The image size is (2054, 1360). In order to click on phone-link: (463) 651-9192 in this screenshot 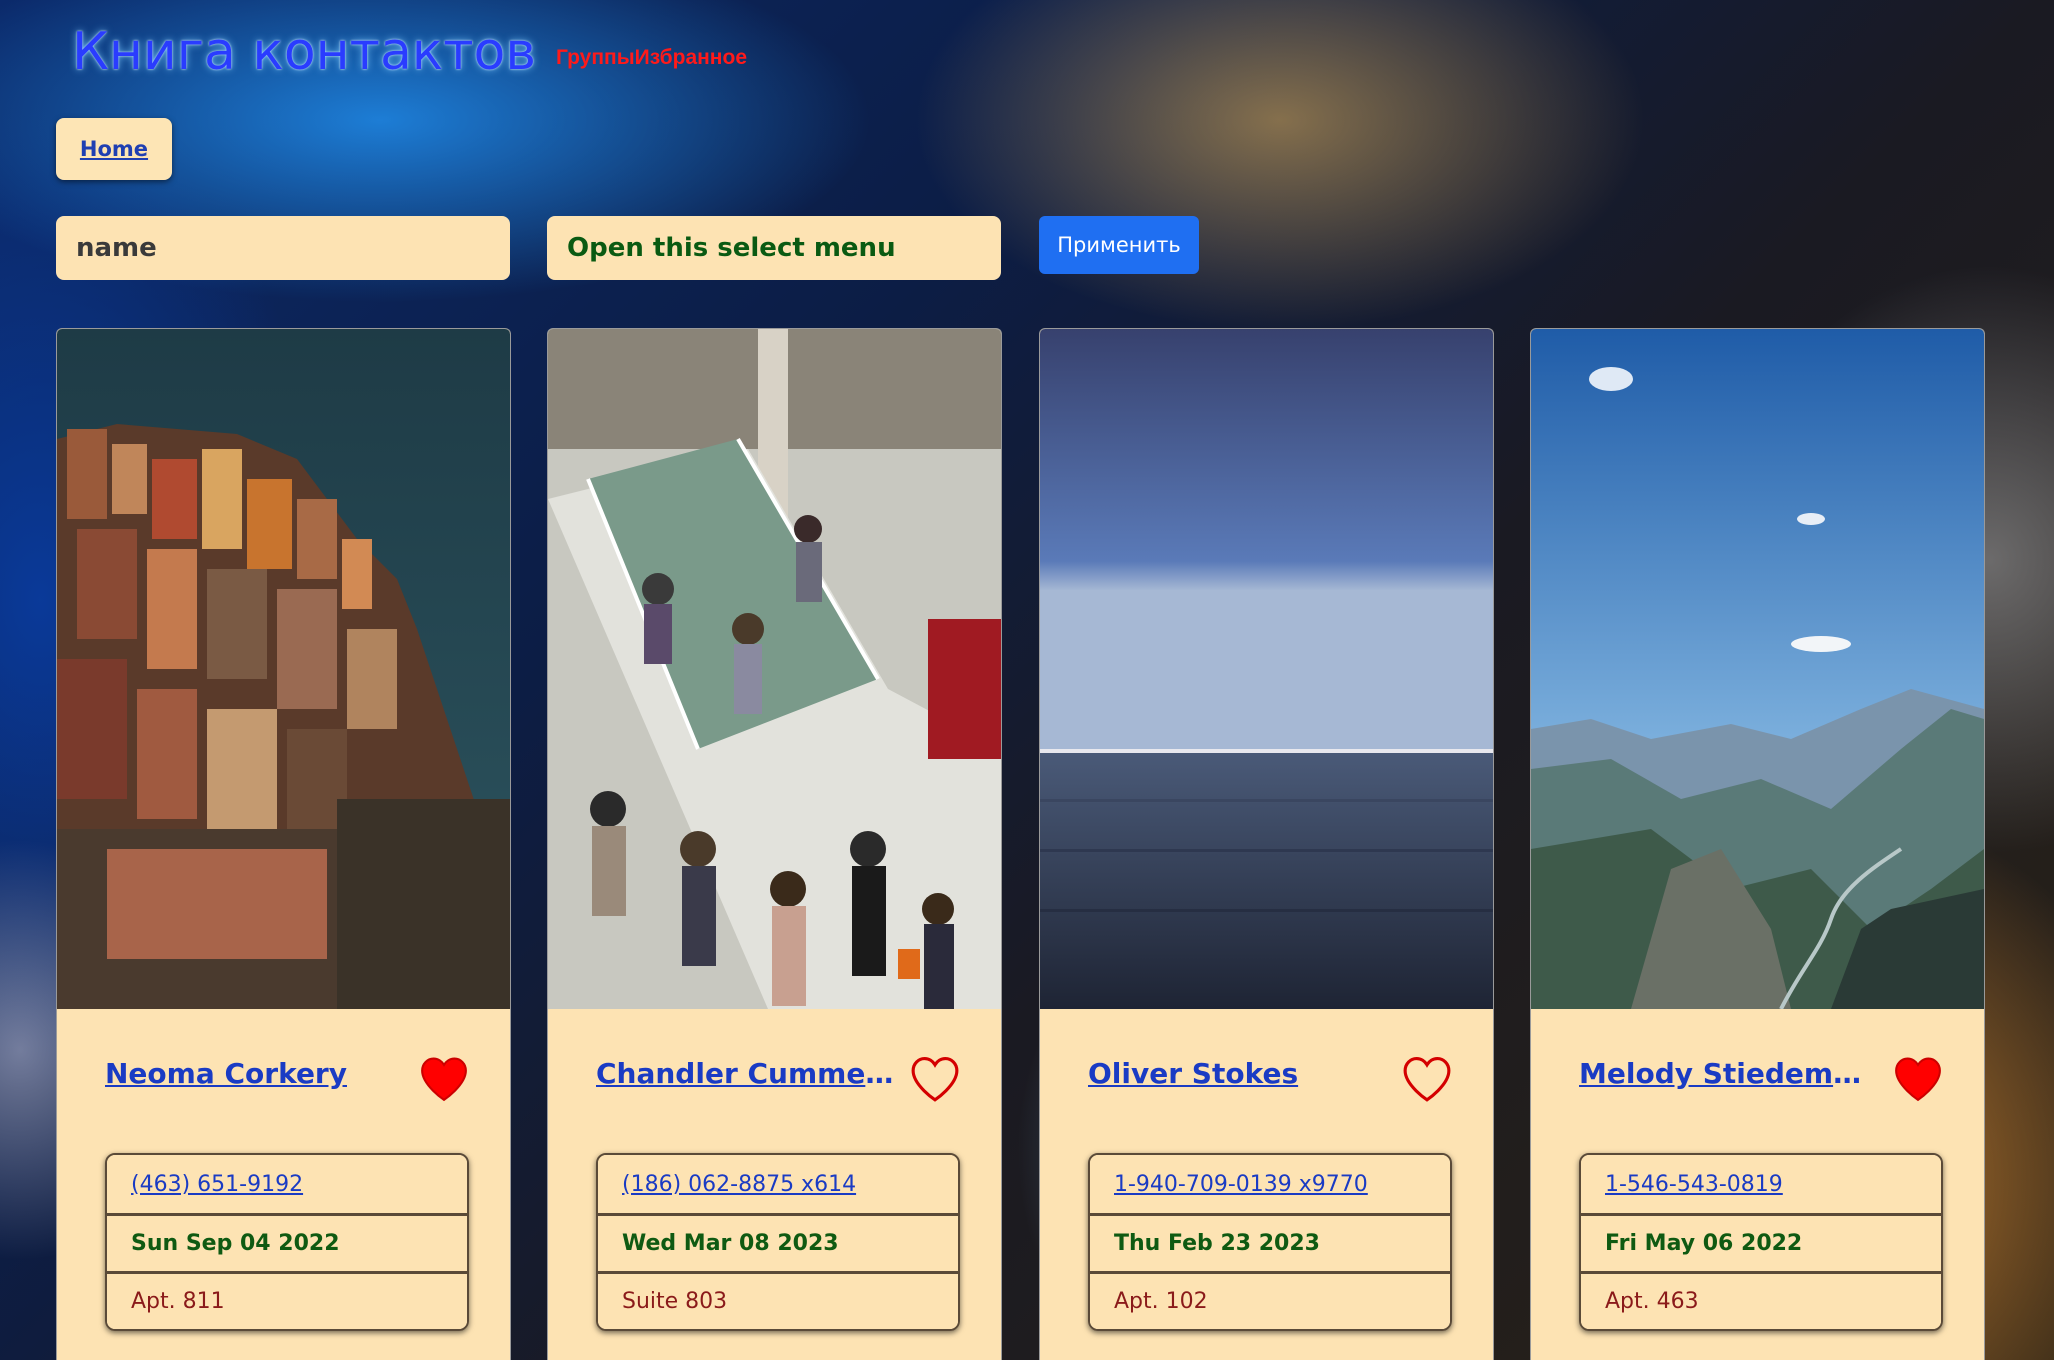, I will do `click(287, 1184)`.